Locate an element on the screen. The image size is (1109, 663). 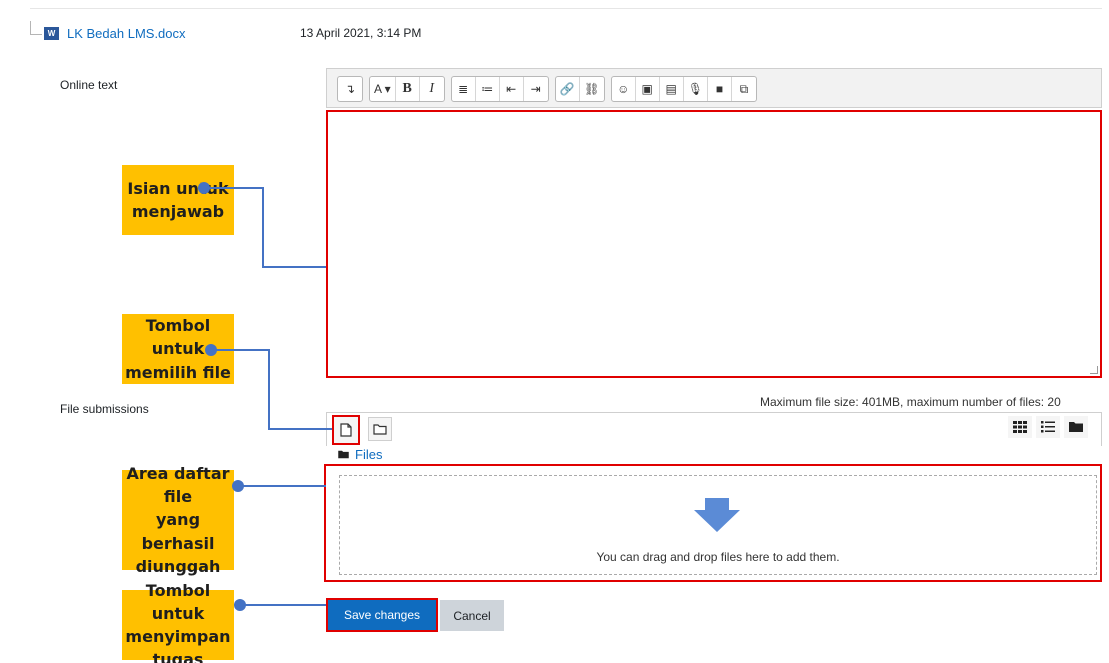
file-icon is located at coordinates (346, 430).